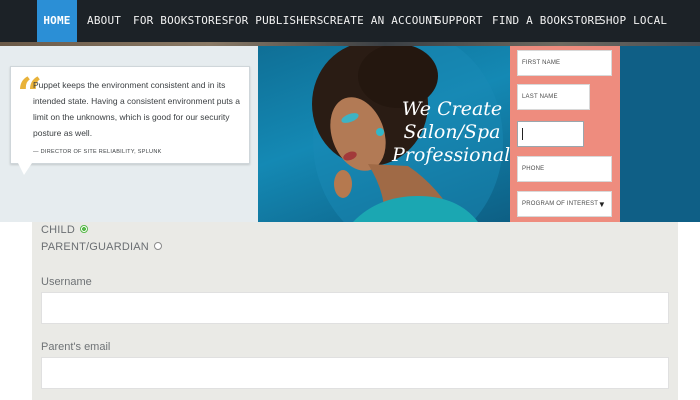 Image resolution: width=700 pixels, height=400 pixels. I want to click on nav-item-home: HOME, so click(57, 21).